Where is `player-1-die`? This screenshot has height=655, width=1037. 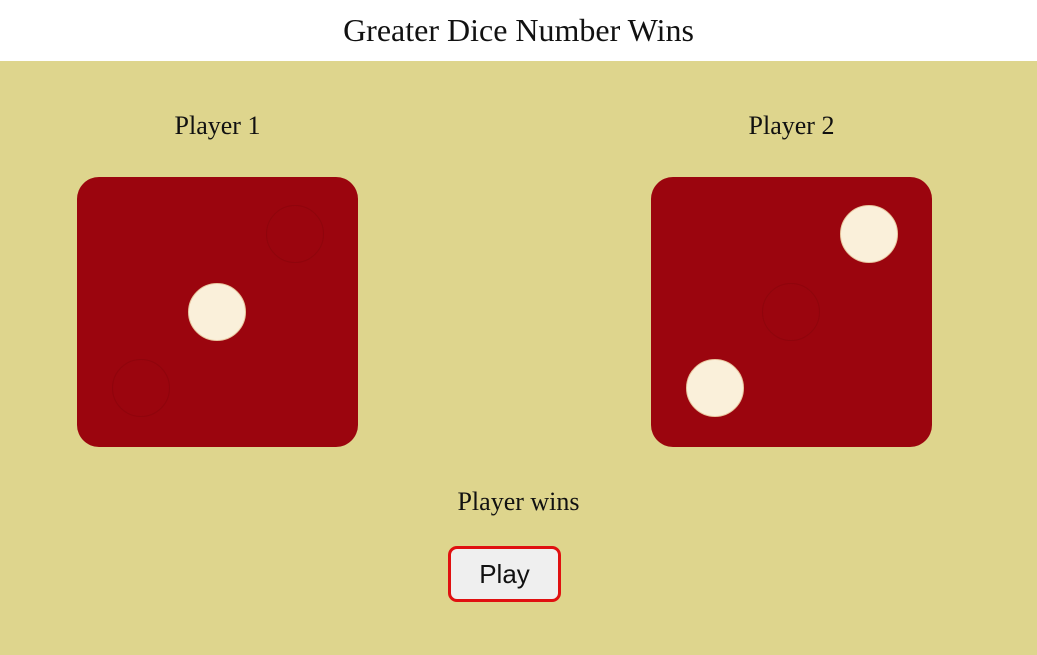 player-1-die is located at coordinates (217, 312).